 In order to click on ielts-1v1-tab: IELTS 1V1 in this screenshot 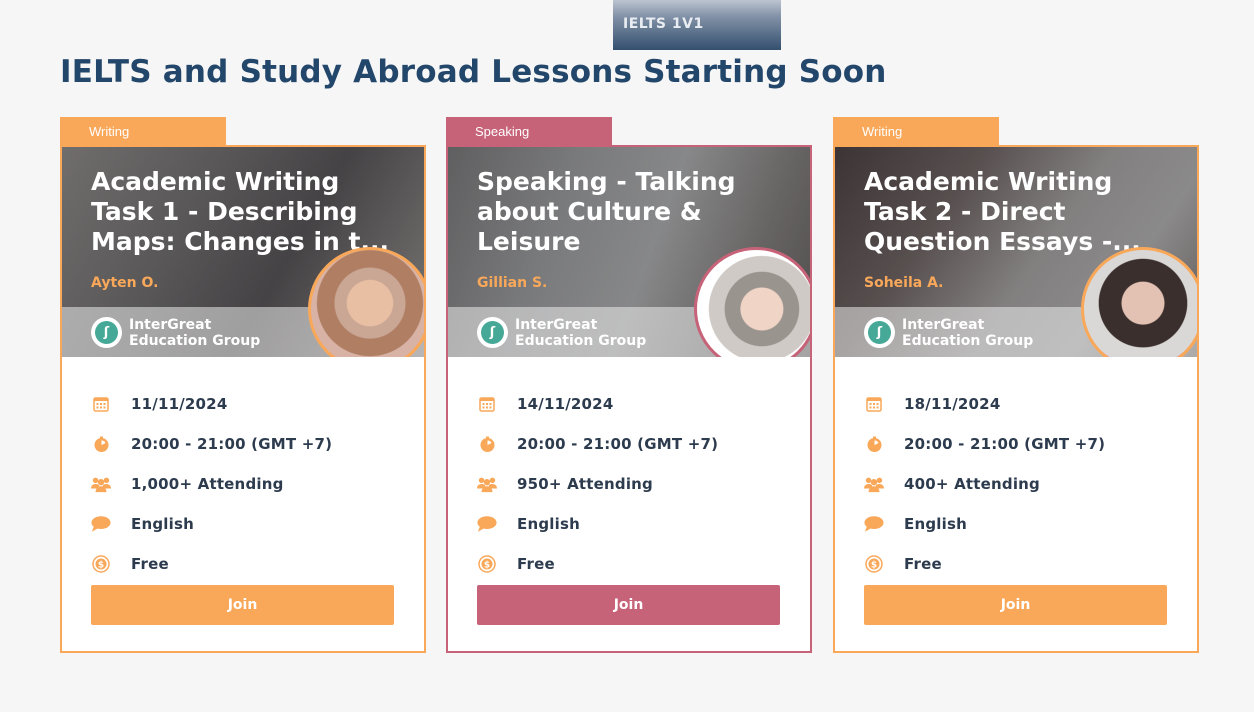, I will do `click(697, 25)`.